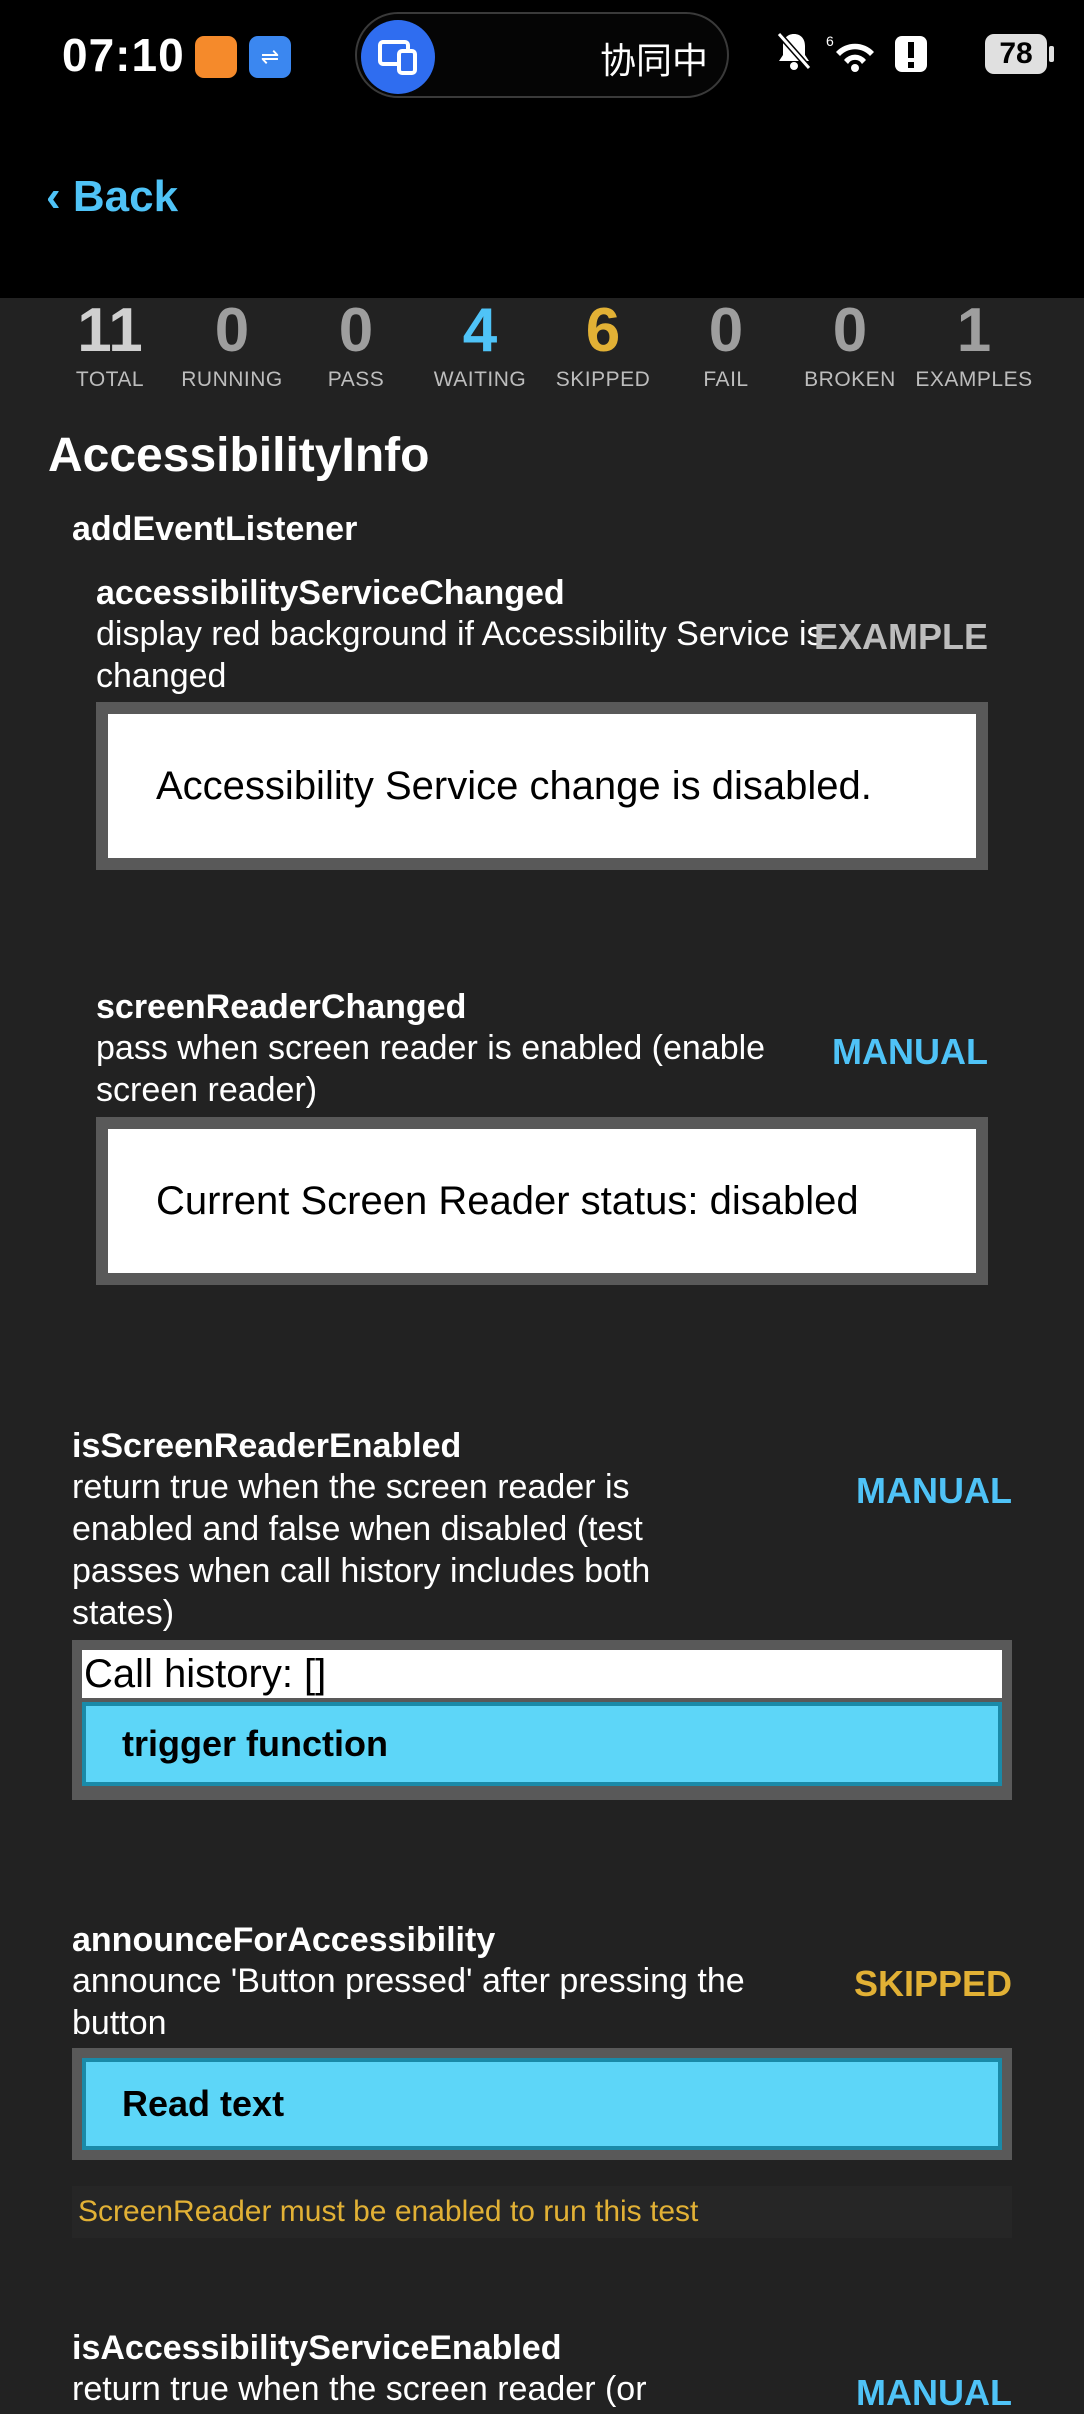 This screenshot has width=1084, height=2414. I want to click on test-name: isAccessibilityServiceEnabled, so click(317, 2348).